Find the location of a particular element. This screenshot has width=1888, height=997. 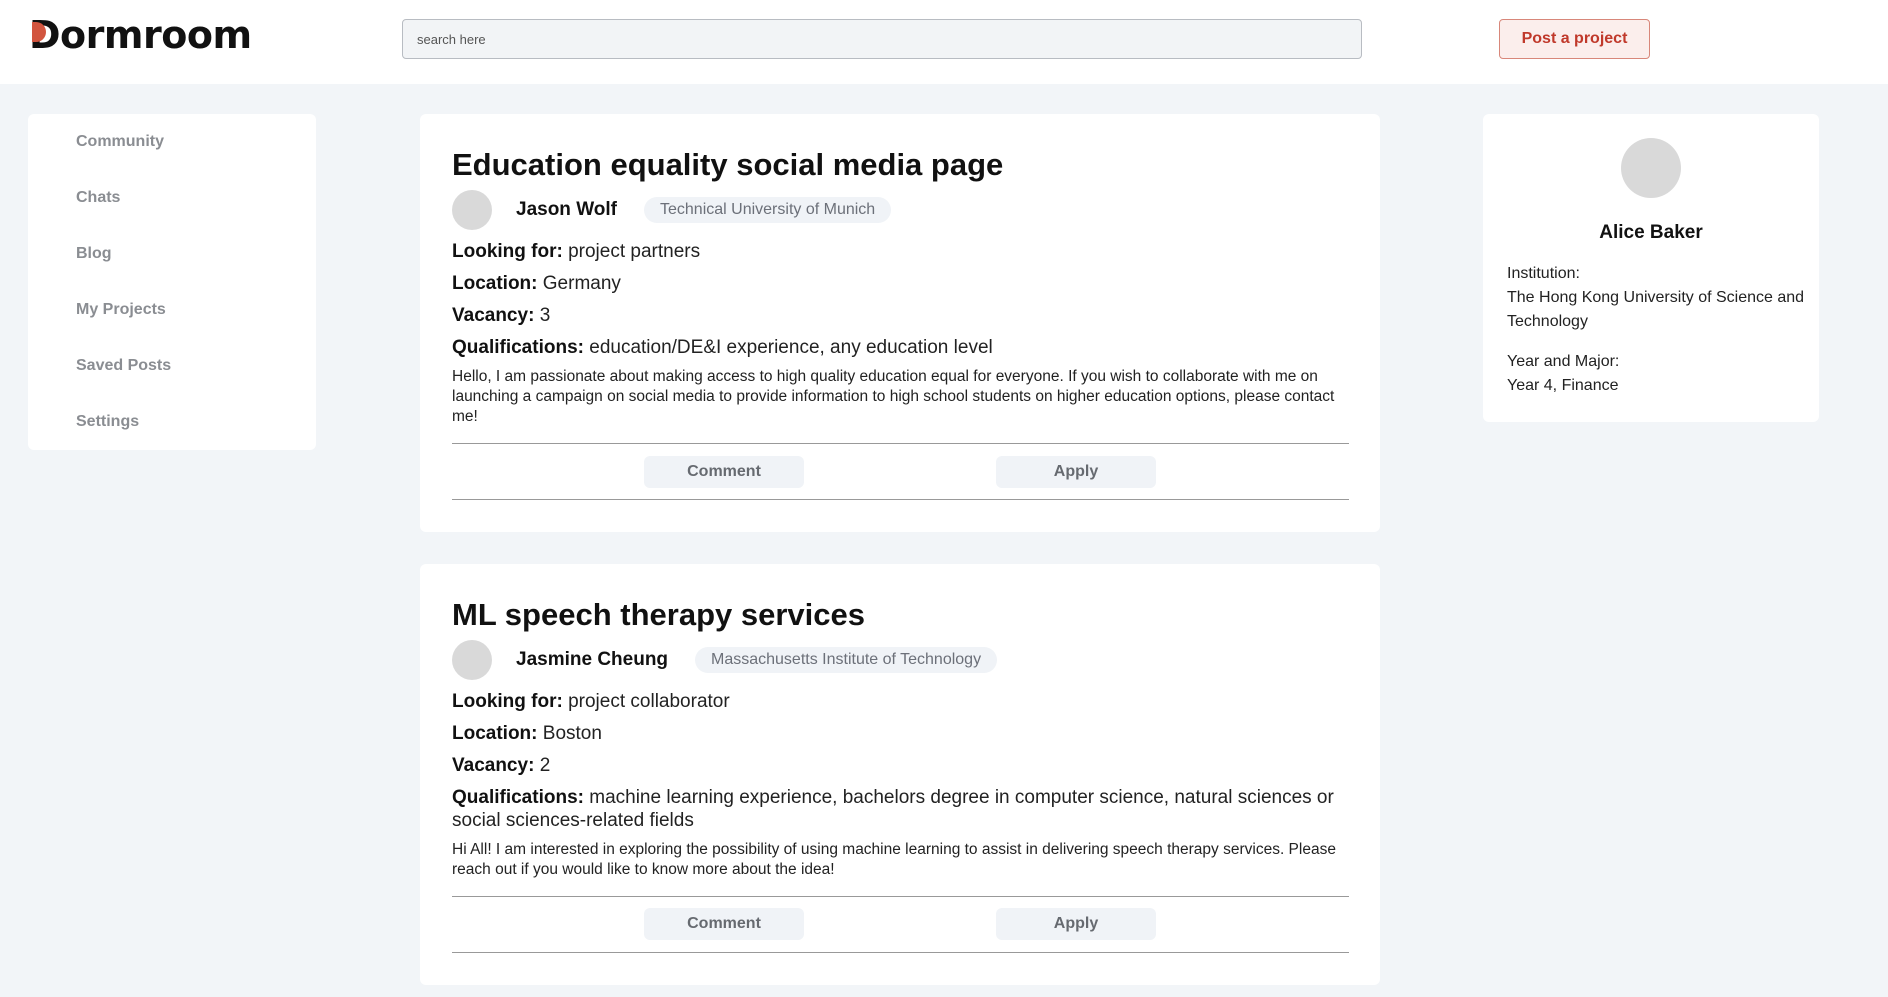

vacancy-field: Vacancy: 2 is located at coordinates (902, 765).